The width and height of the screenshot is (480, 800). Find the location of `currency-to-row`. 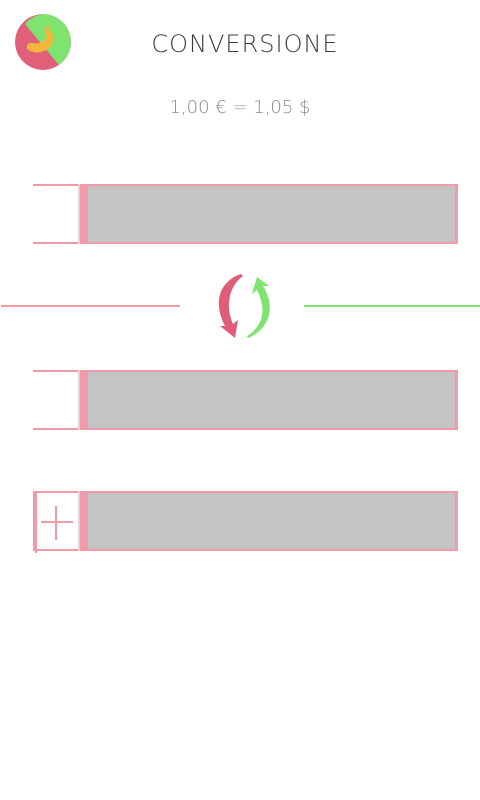

currency-to-row is located at coordinates (245, 400).